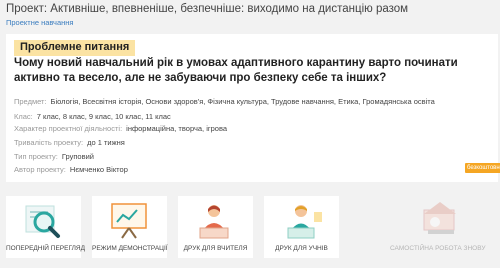 This screenshot has height=268, width=500. Describe the element at coordinates (103, 116) in the screenshot. I see `meta-value: 7 клас, 8 клас, 9 клас, 10 клас, 11 клас` at that location.